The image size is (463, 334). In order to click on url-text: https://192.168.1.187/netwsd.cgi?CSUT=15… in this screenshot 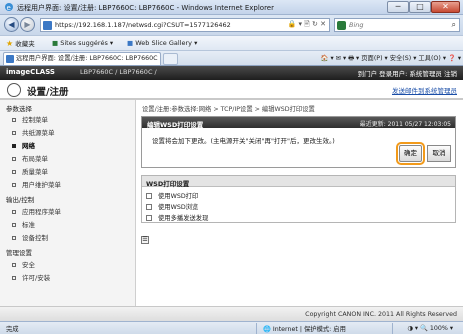, I will do `click(143, 25)`.